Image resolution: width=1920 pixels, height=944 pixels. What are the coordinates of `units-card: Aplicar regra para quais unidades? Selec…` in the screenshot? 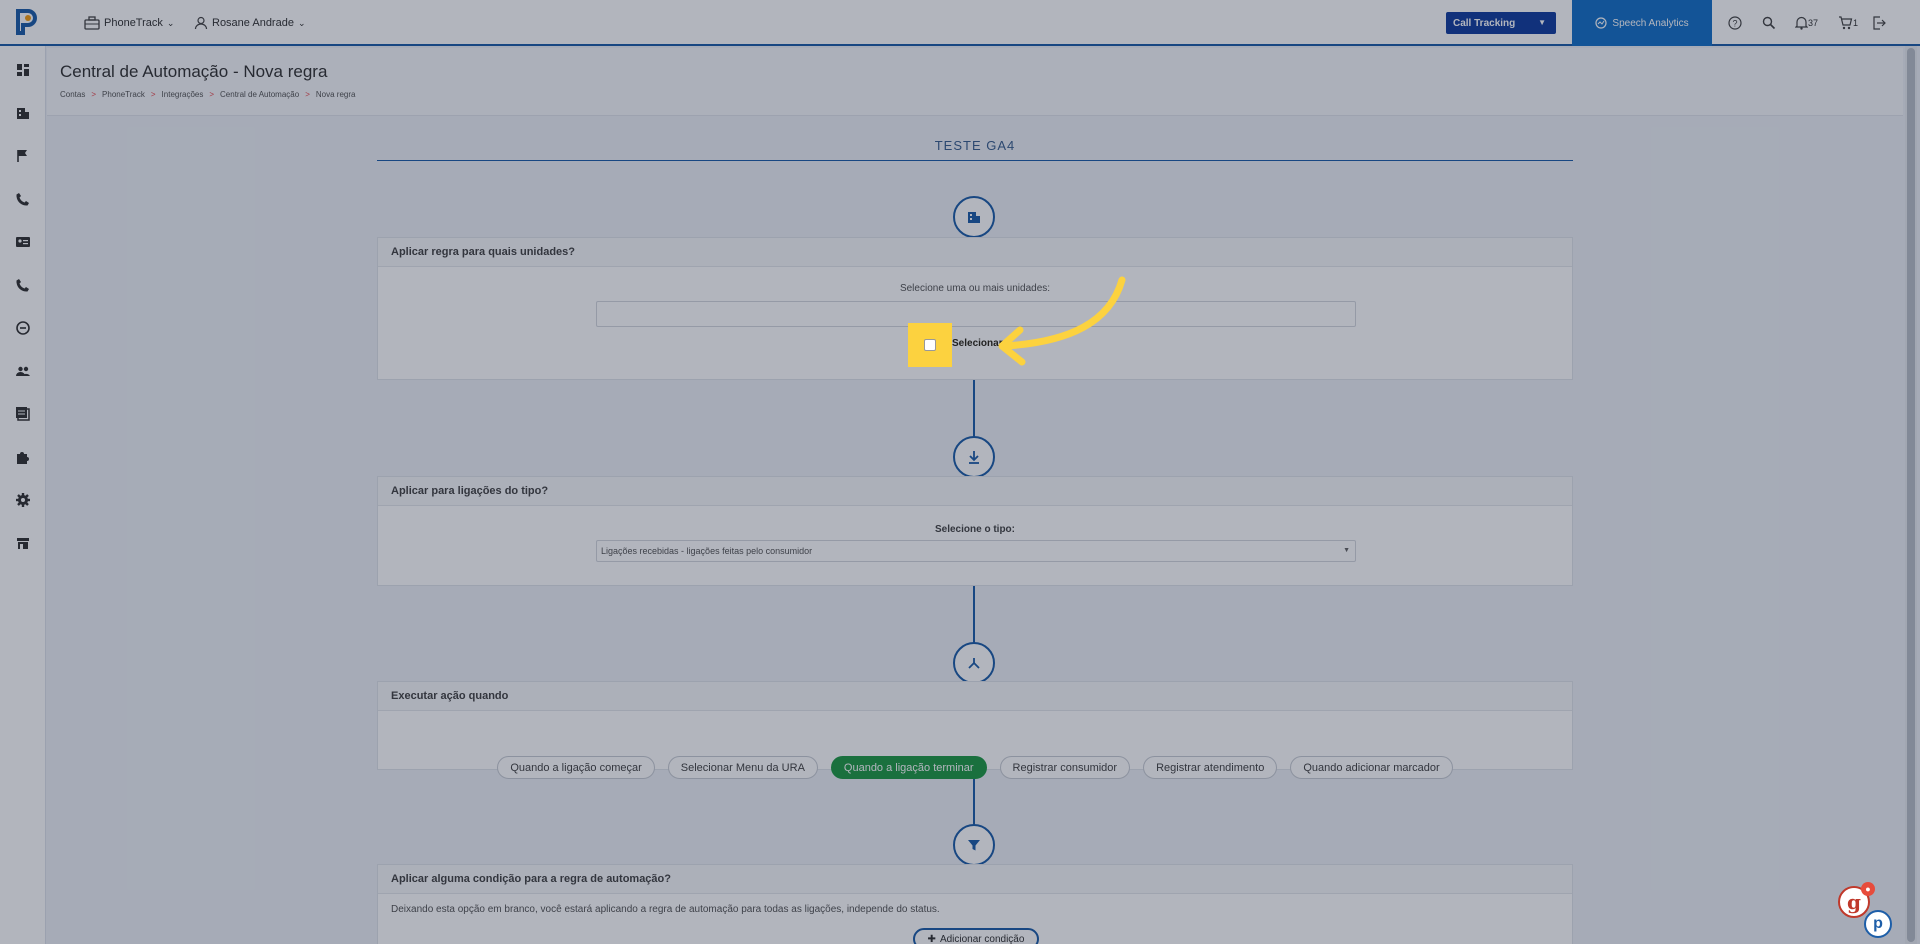 It's located at (975, 308).